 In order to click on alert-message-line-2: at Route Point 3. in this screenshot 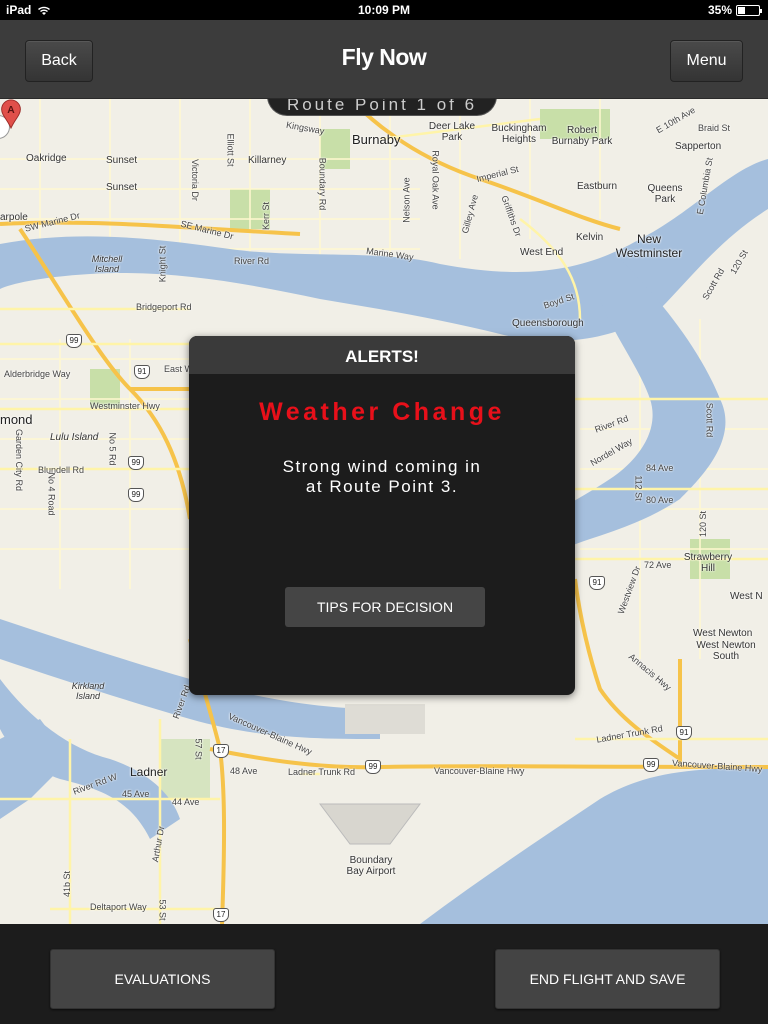, I will do `click(382, 486)`.